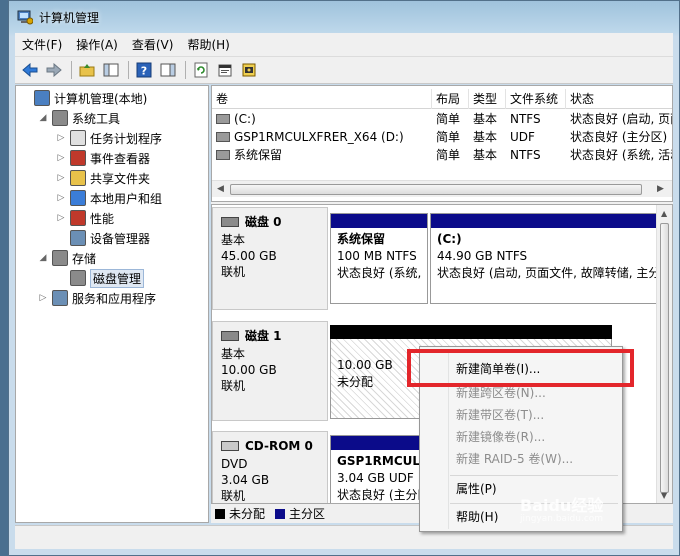 The width and height of the screenshot is (680, 556). I want to click on title-bar: 计算机管理, so click(344, 17).